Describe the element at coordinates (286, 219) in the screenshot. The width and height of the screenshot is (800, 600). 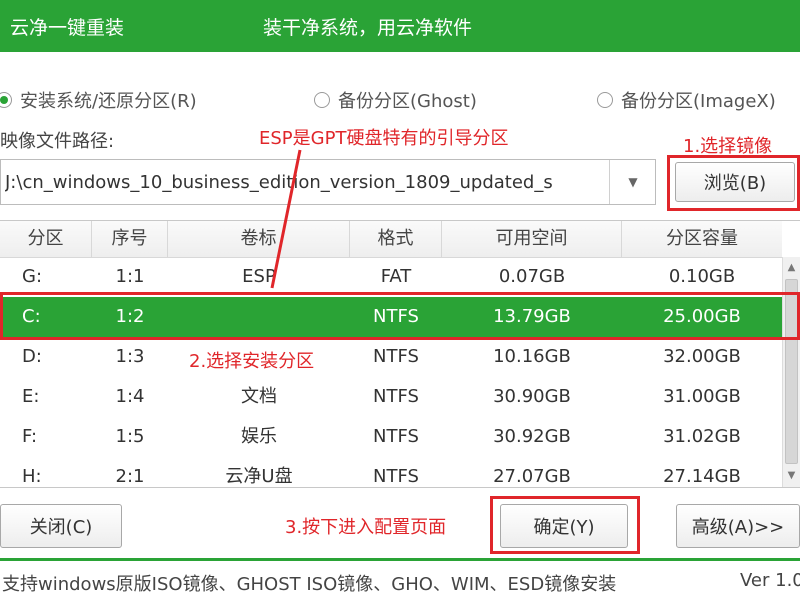
I see `esp-arrow-line` at that location.